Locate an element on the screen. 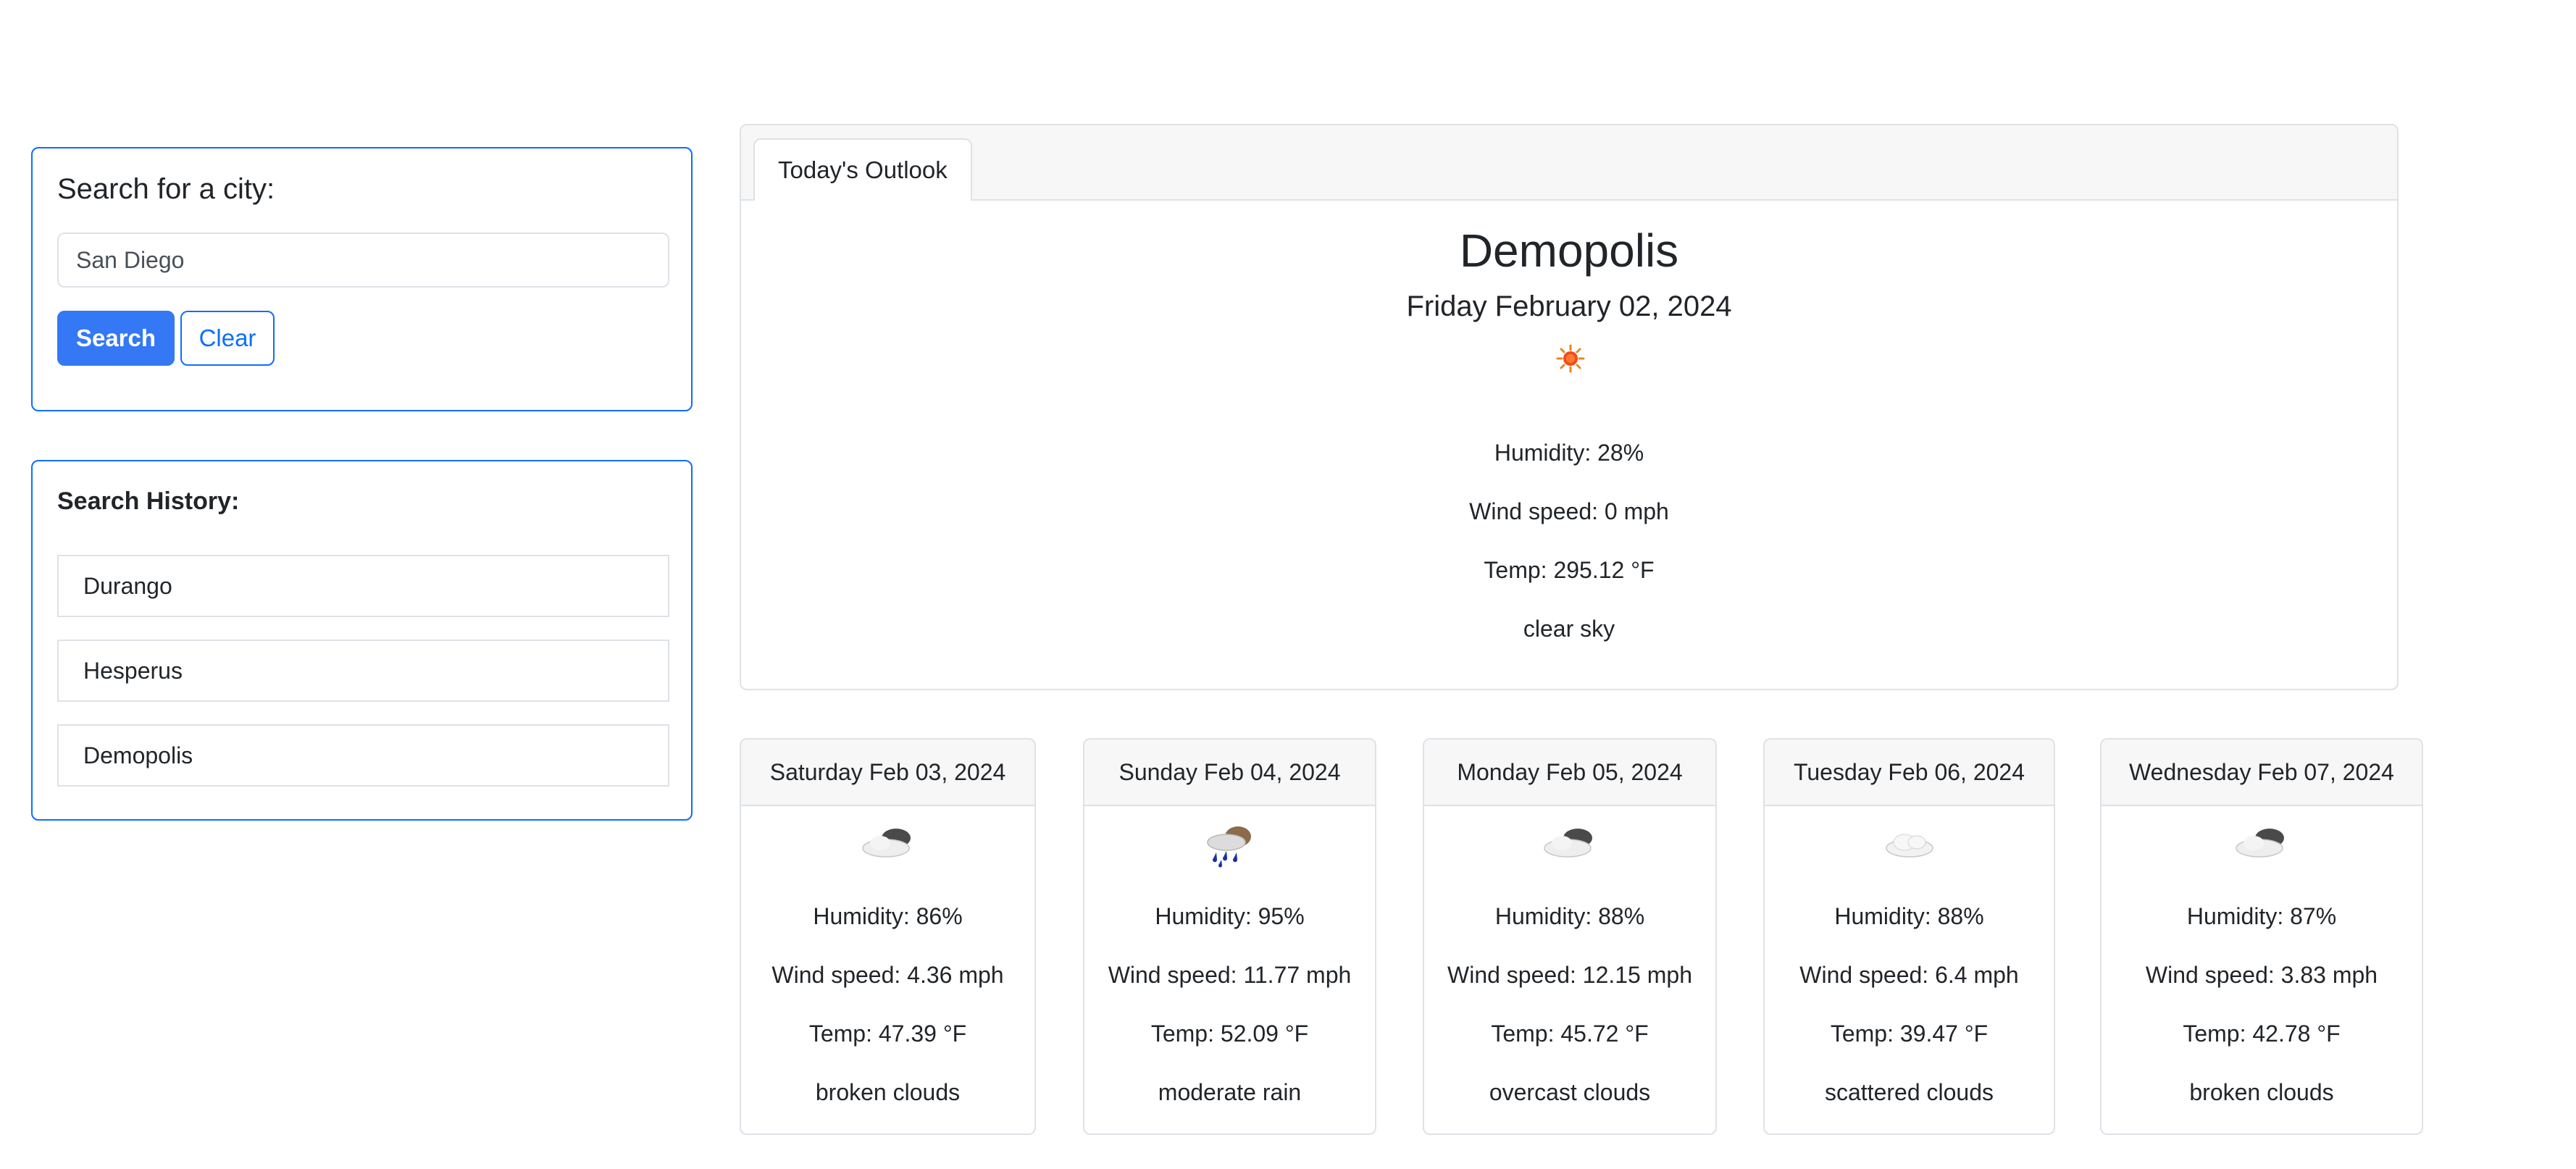  history-title: Search History: is located at coordinates (148, 501).